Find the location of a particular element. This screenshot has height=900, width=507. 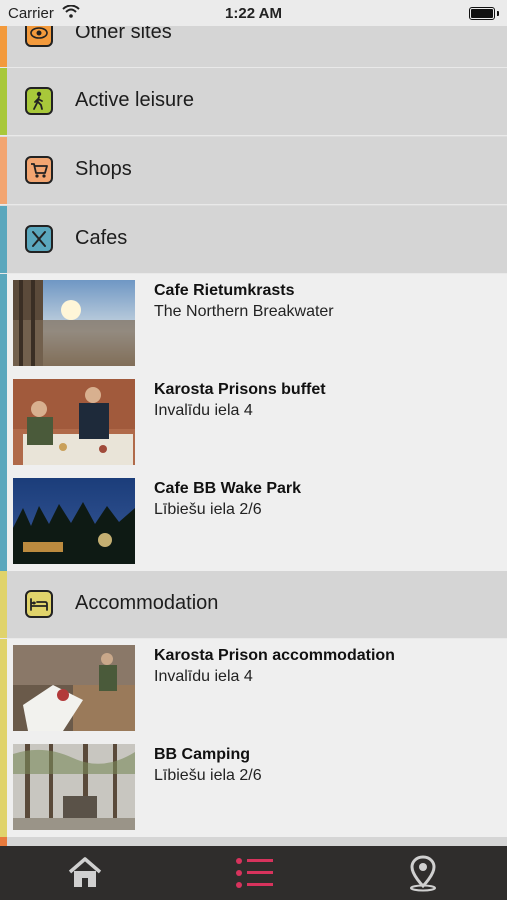

category-next is located at coordinates (253, 841).